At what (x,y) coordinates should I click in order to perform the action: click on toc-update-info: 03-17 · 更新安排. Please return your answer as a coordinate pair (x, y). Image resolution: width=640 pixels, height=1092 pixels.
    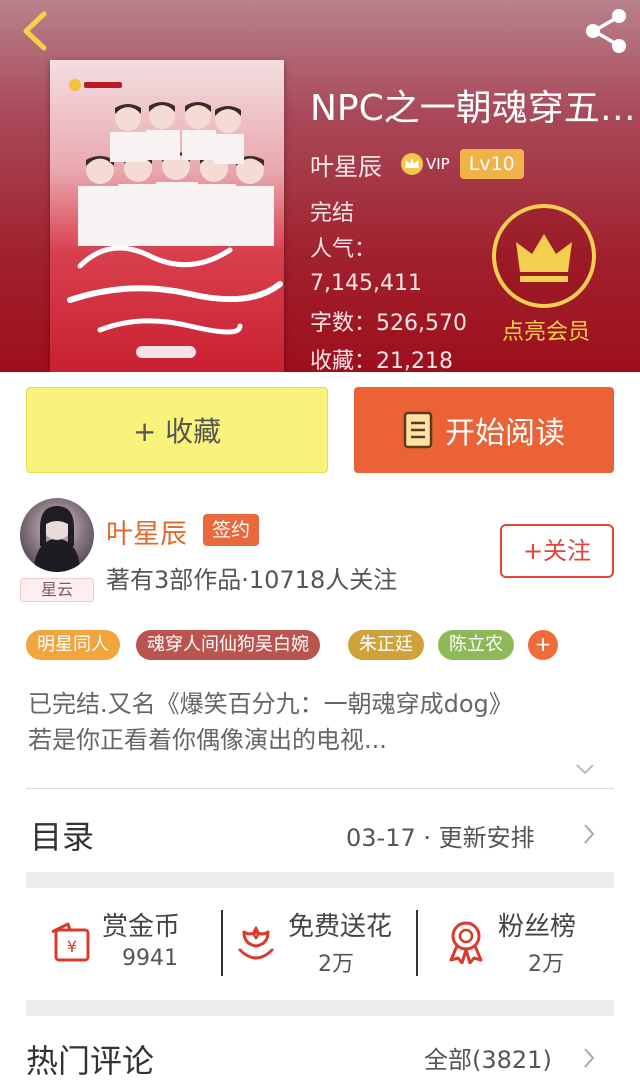
    Looking at the image, I should click on (440, 835).